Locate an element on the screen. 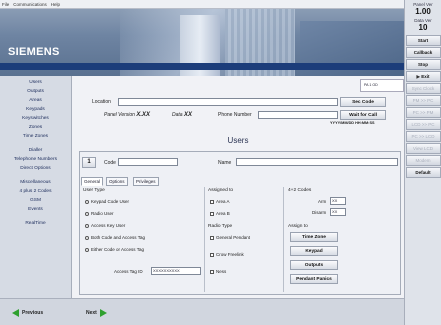 The width and height of the screenshot is (441, 325). user-type-label: User Type is located at coordinates (94, 190).